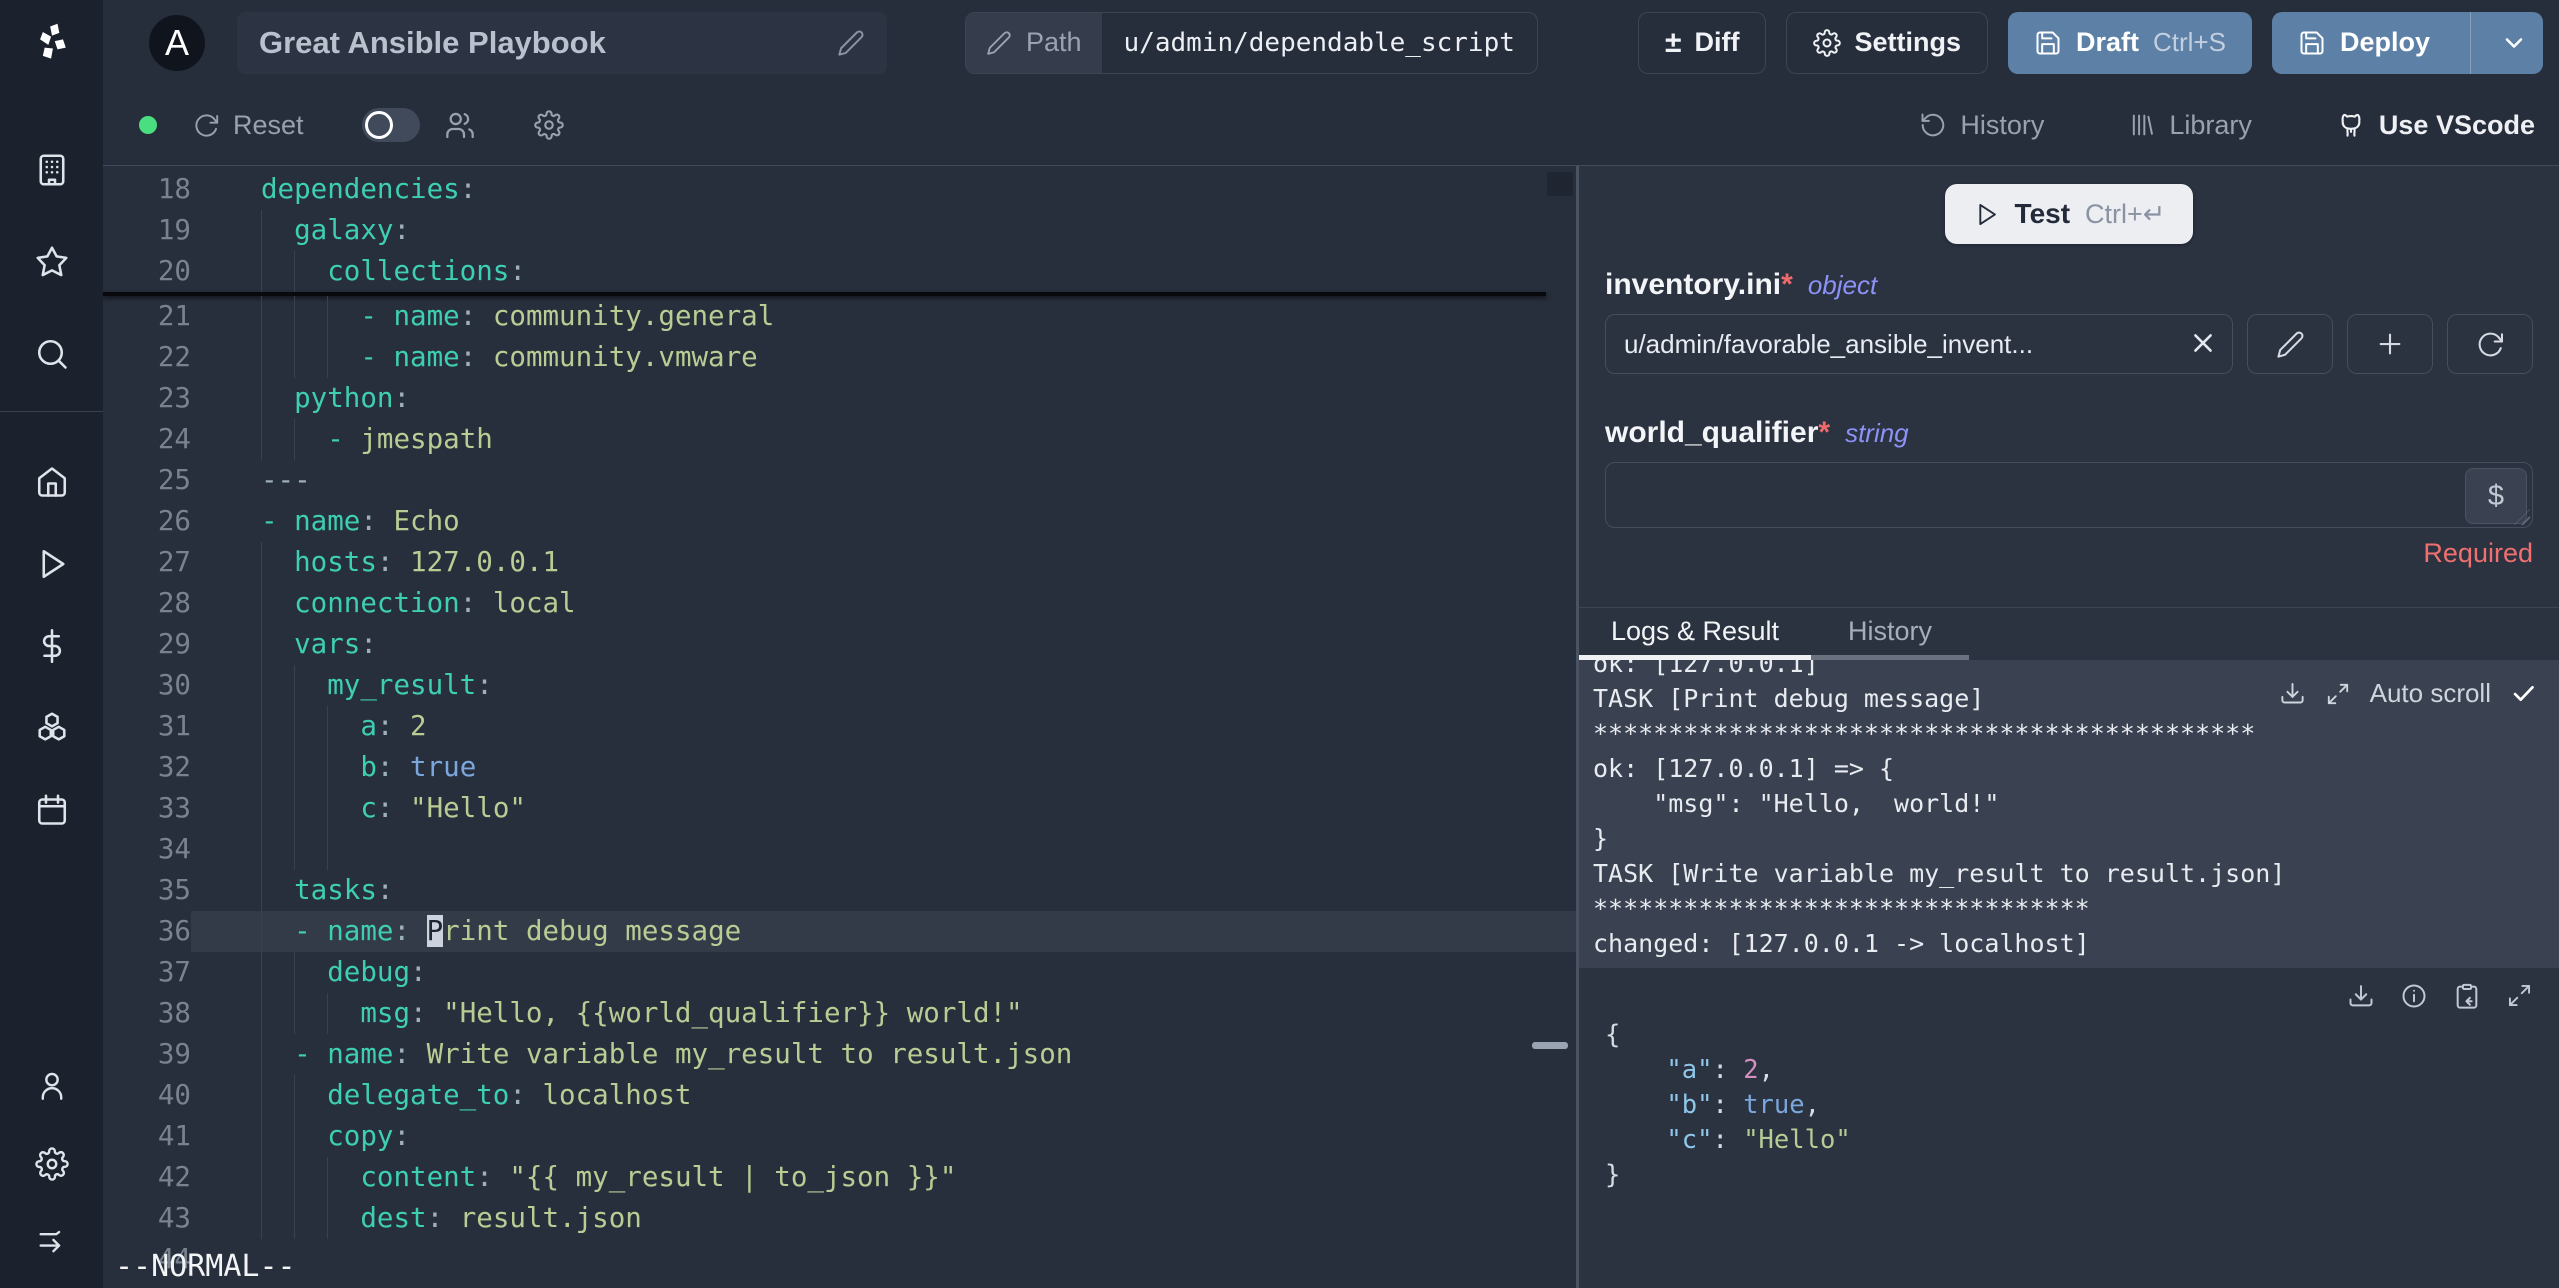 This screenshot has width=2559, height=1288. I want to click on script-title: Great Ansible Playbook, so click(432, 42).